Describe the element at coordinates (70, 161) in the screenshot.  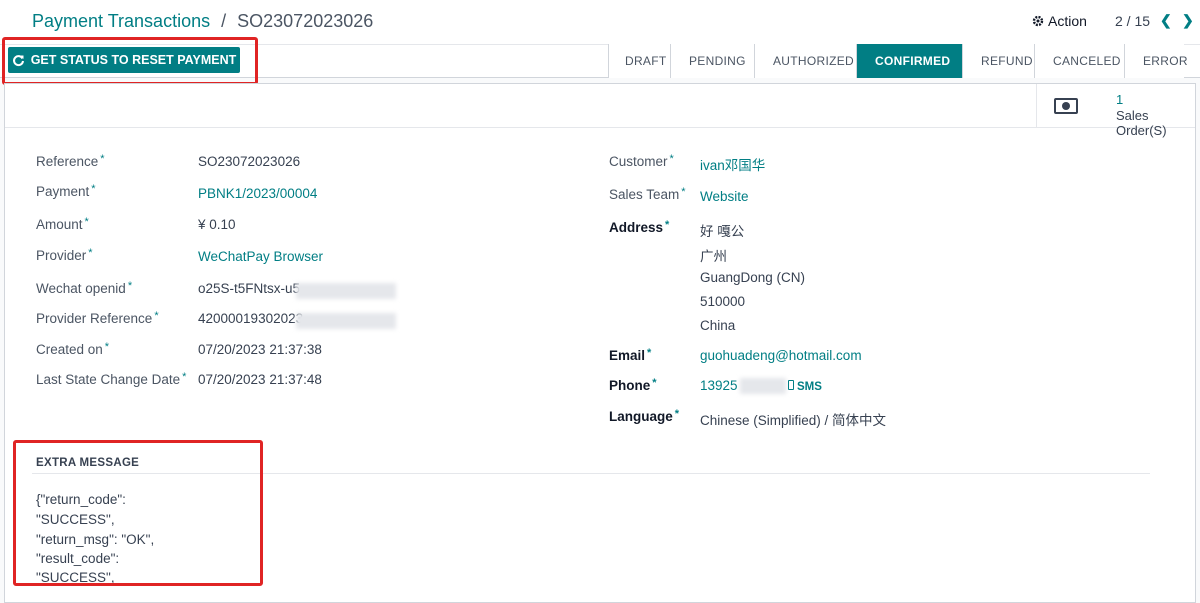
I see `reference-label: Reference *` at that location.